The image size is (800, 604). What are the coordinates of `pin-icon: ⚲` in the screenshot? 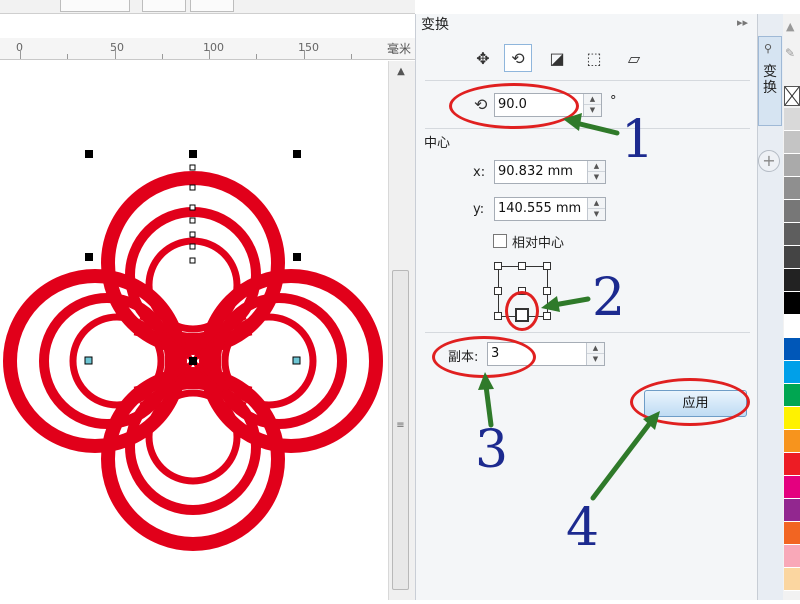 It's located at (768, 48).